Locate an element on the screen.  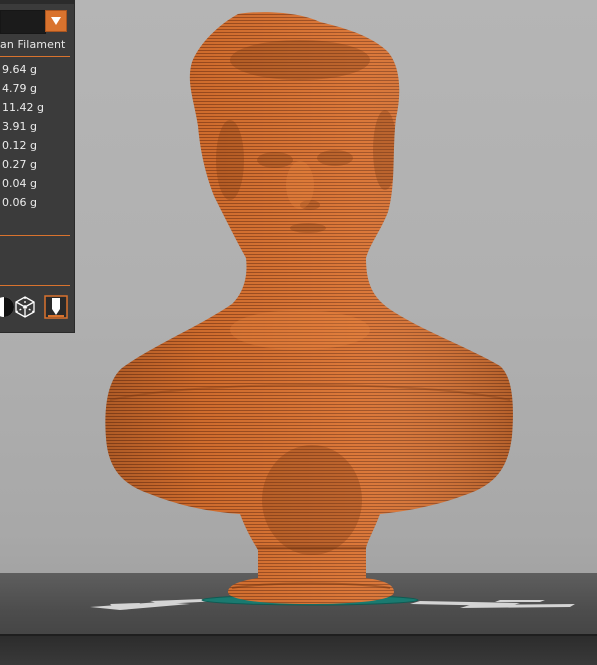
filament-weight-value: 0.04 g is located at coordinates (19, 183).